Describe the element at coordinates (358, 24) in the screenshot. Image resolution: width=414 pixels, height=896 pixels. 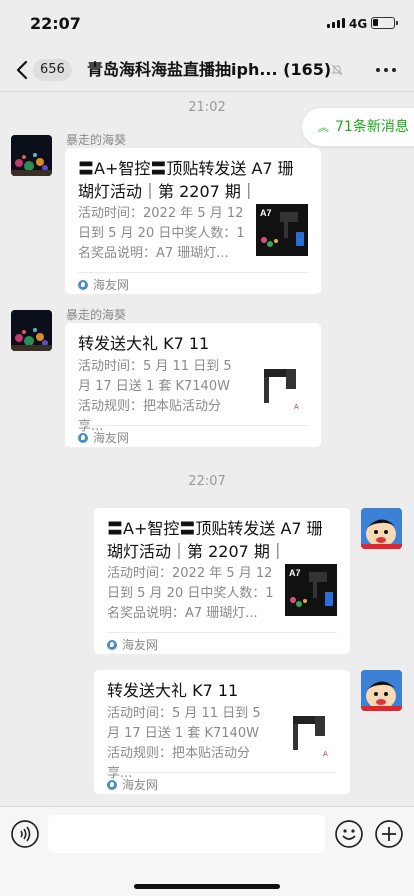
I see `network-type: 4G` at that location.